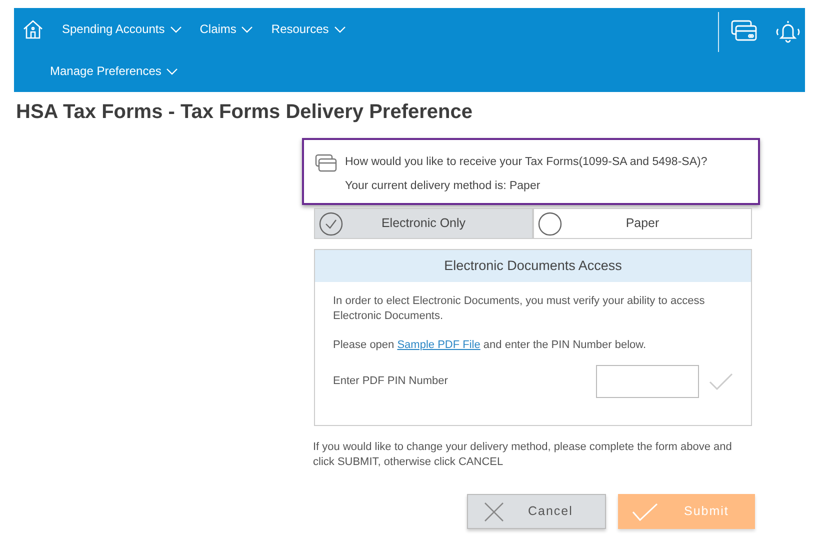 The height and width of the screenshot is (544, 817). I want to click on nav-menu-item: Spending Accounts, so click(122, 29).